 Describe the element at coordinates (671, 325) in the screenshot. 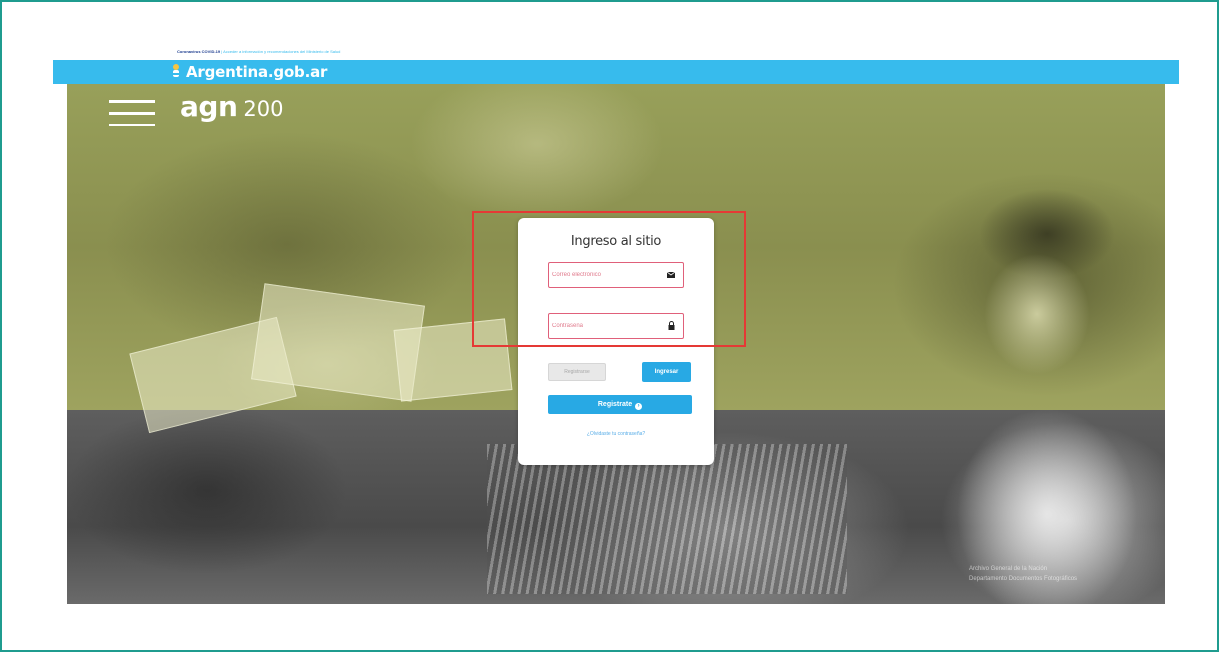

I see `lock-icon` at that location.